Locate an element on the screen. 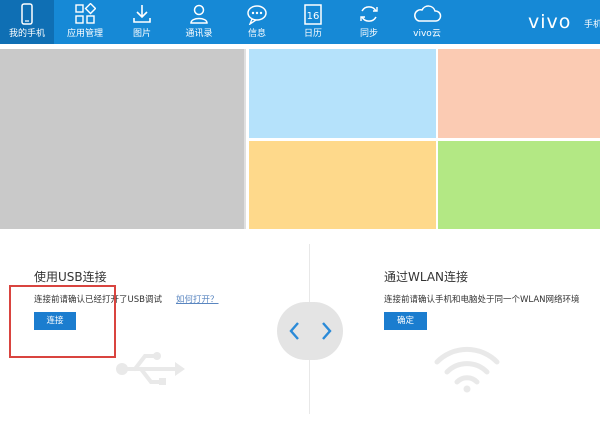 Image resolution: width=600 pixels, height=423 pixels. contacts-icon is located at coordinates (199, 14).